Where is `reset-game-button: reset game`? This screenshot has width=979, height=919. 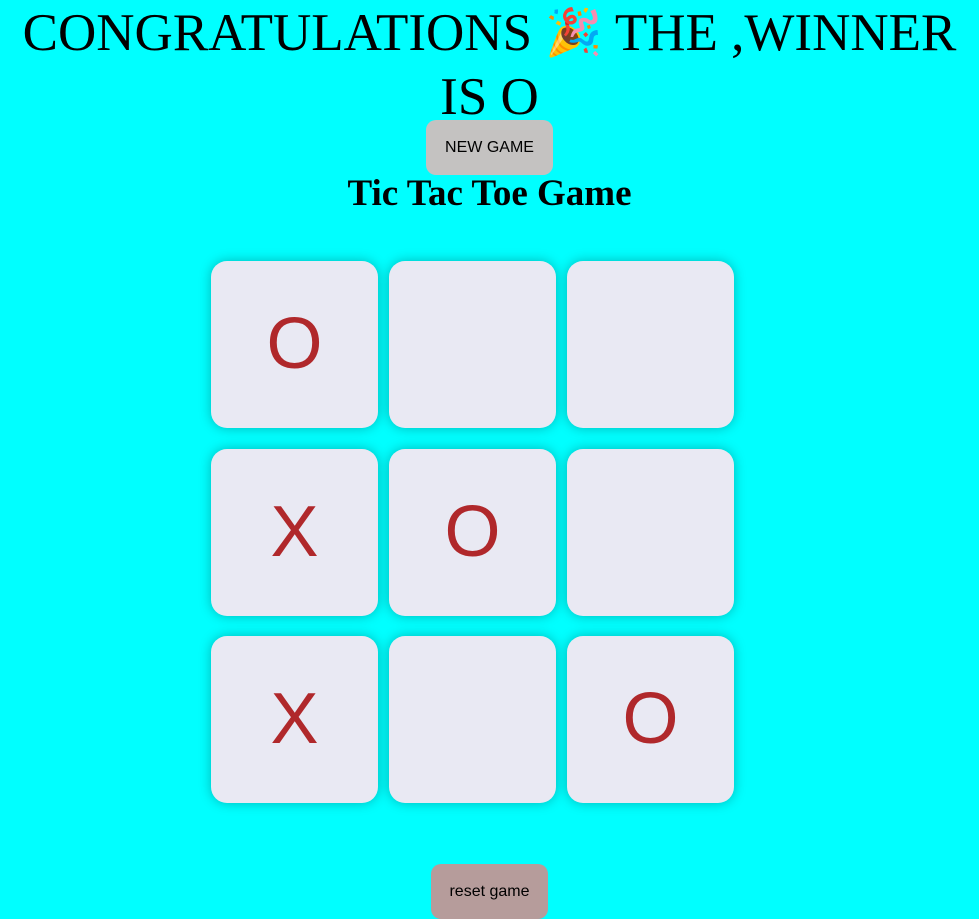
reset-game-button: reset game is located at coordinates (489, 891).